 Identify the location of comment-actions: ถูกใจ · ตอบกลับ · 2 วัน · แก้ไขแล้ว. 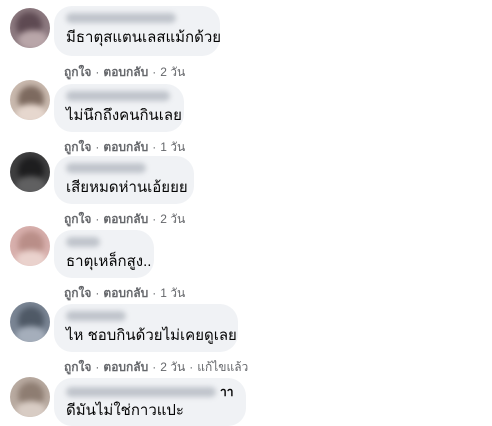
(156, 367).